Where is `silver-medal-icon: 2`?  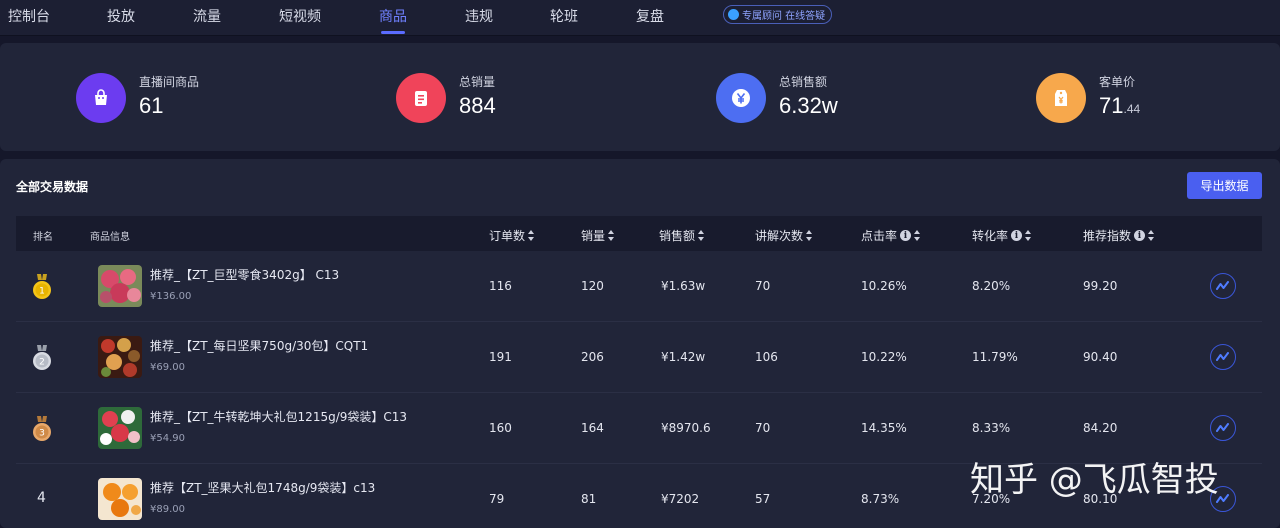
silver-medal-icon: 2 is located at coordinates (42, 357).